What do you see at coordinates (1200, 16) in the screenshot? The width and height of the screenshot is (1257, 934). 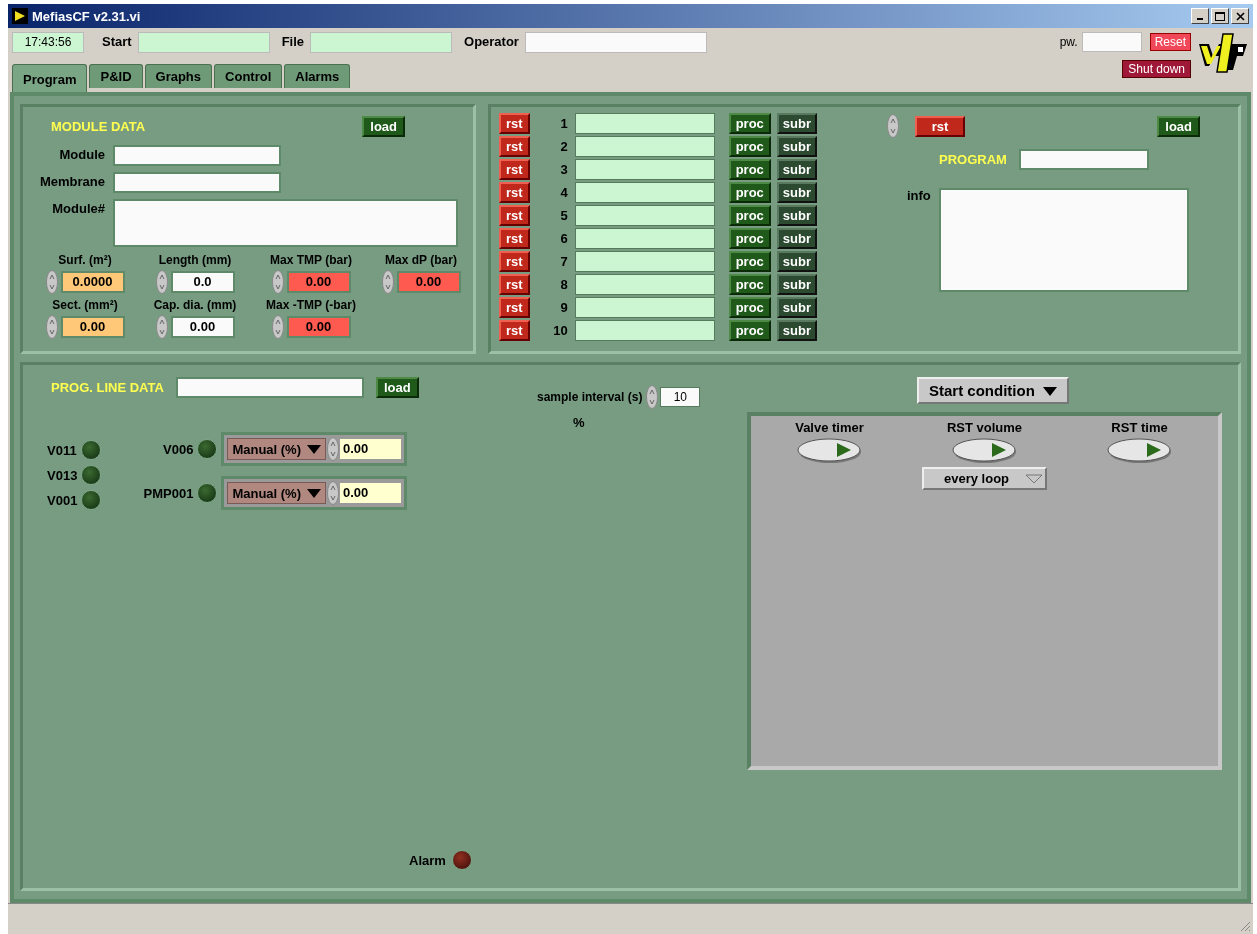 I see `minimize-button` at bounding box center [1200, 16].